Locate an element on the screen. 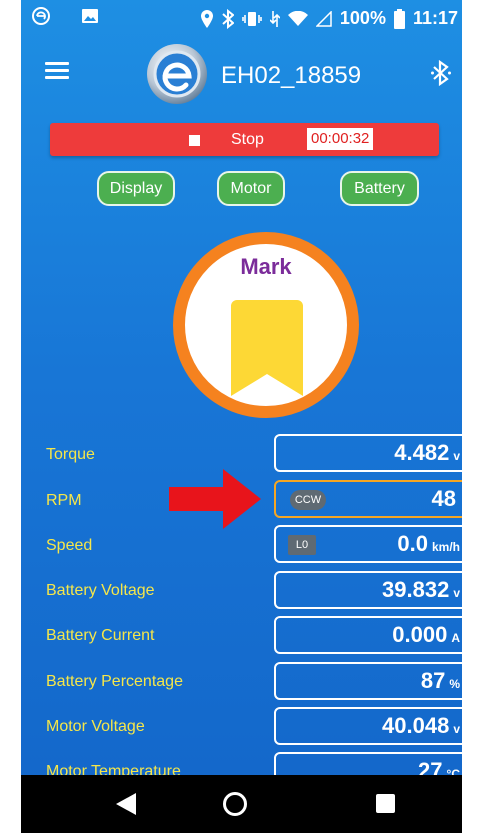 The image size is (479, 833). stop-label: Stop is located at coordinates (247, 139).